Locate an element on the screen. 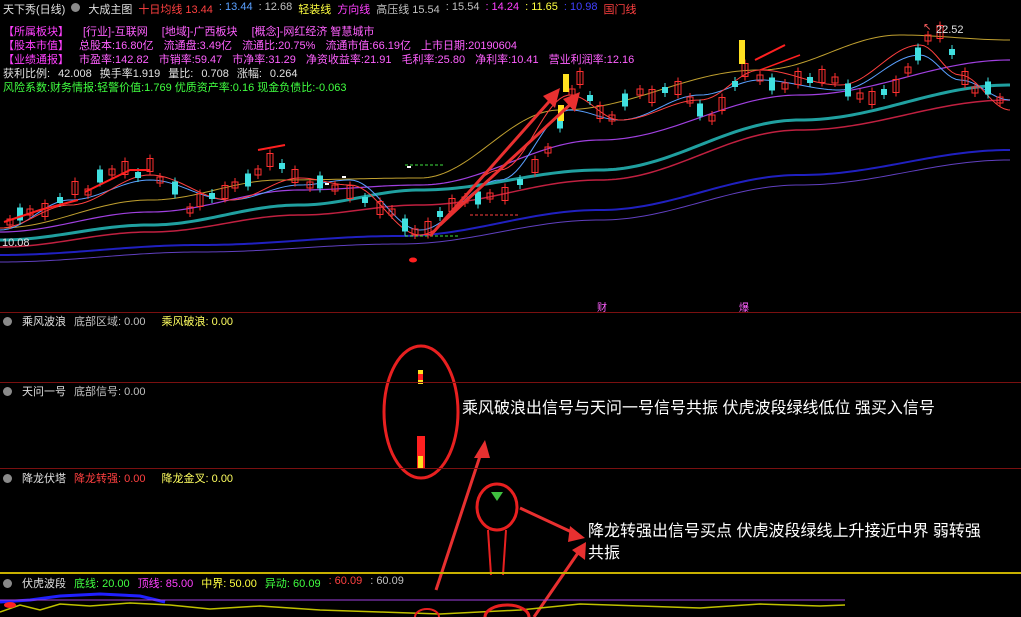 Image resolution: width=1021 pixels, height=617 pixels. indicator-field: 乘风破浪: 0.00 is located at coordinates (197, 322).